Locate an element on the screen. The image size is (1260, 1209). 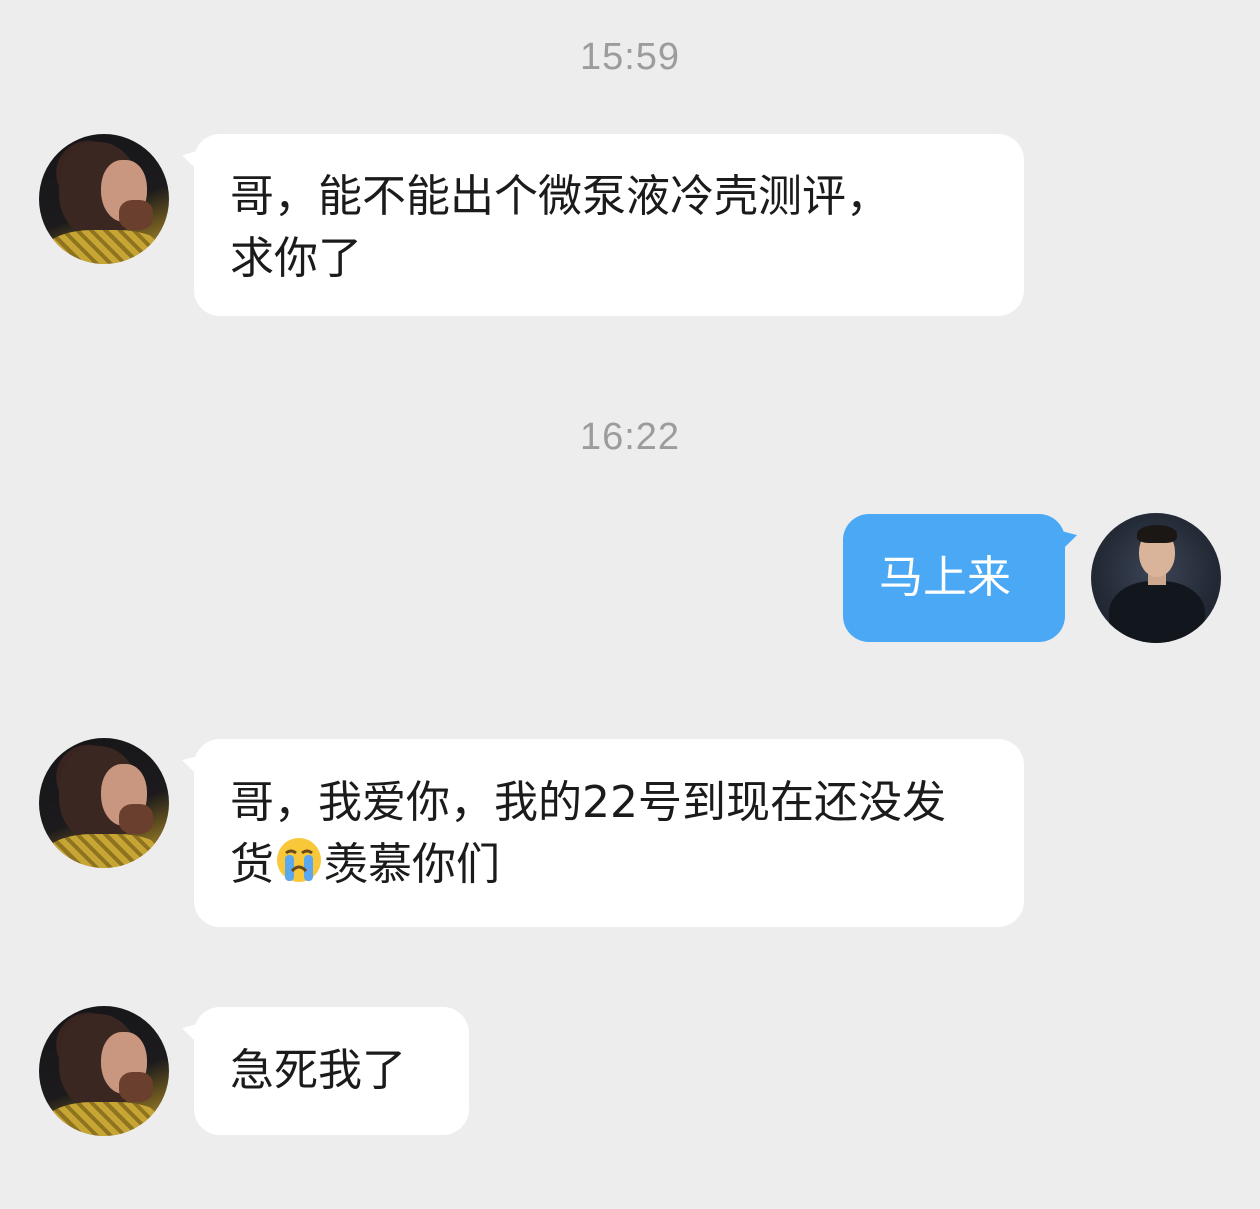
message-bubble-incoming: 哥，我爱你，我的22号到现在还没发货 羡慕你们 is located at coordinates (609, 833).